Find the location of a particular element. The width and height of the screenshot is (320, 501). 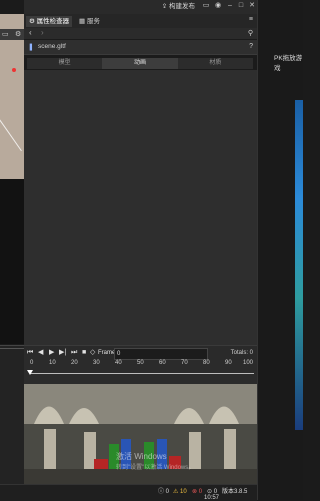

next-frame-icon: ▶| is located at coordinates (62, 353).